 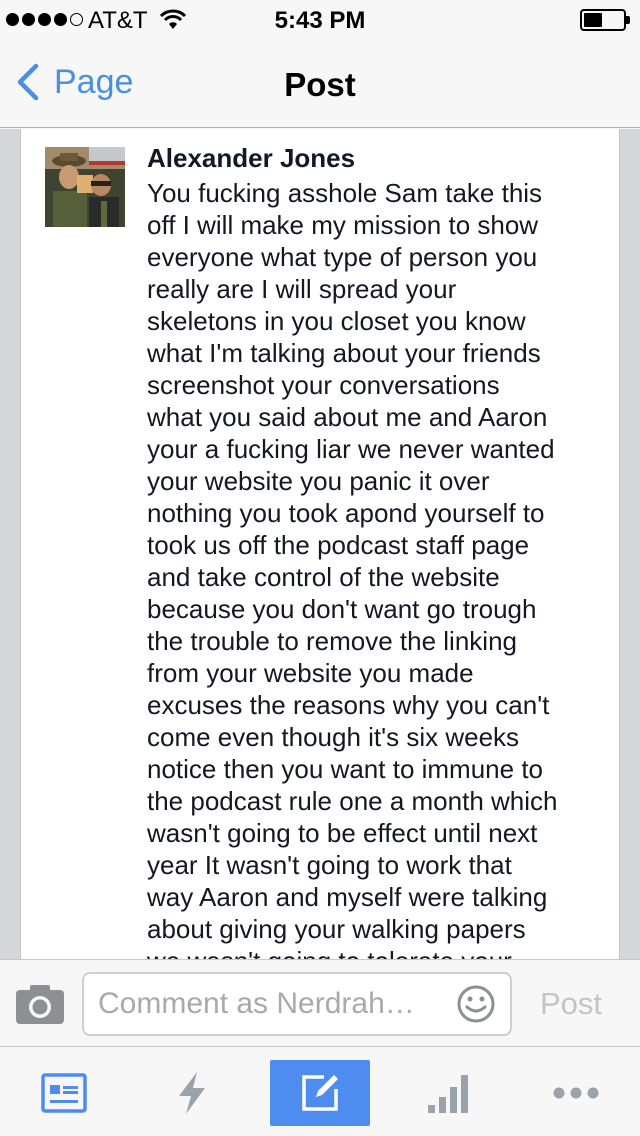 I want to click on tab-bar, so click(x=320, y=1092).